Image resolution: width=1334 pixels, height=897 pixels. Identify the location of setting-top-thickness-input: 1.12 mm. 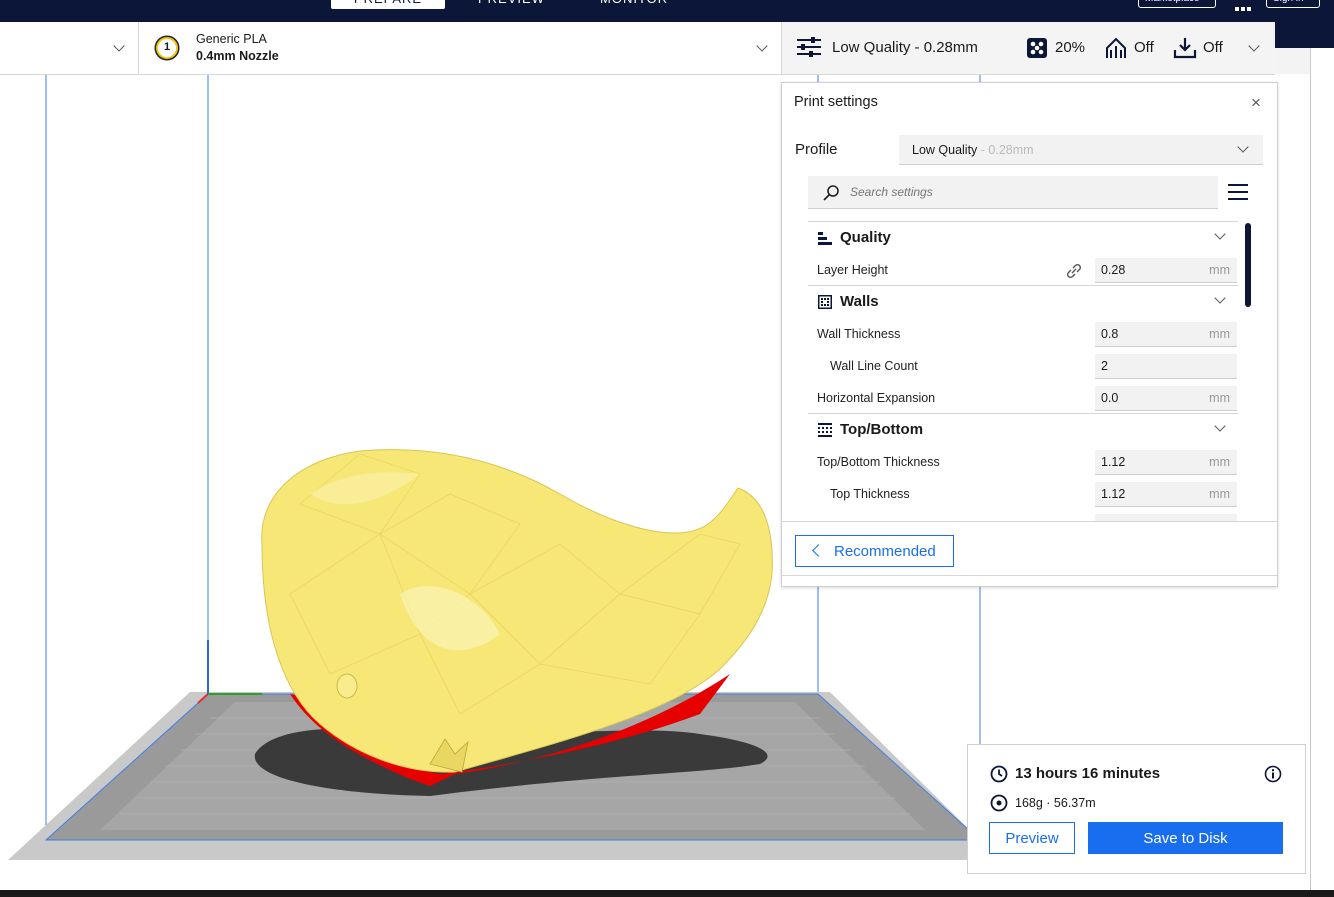
(1166, 494).